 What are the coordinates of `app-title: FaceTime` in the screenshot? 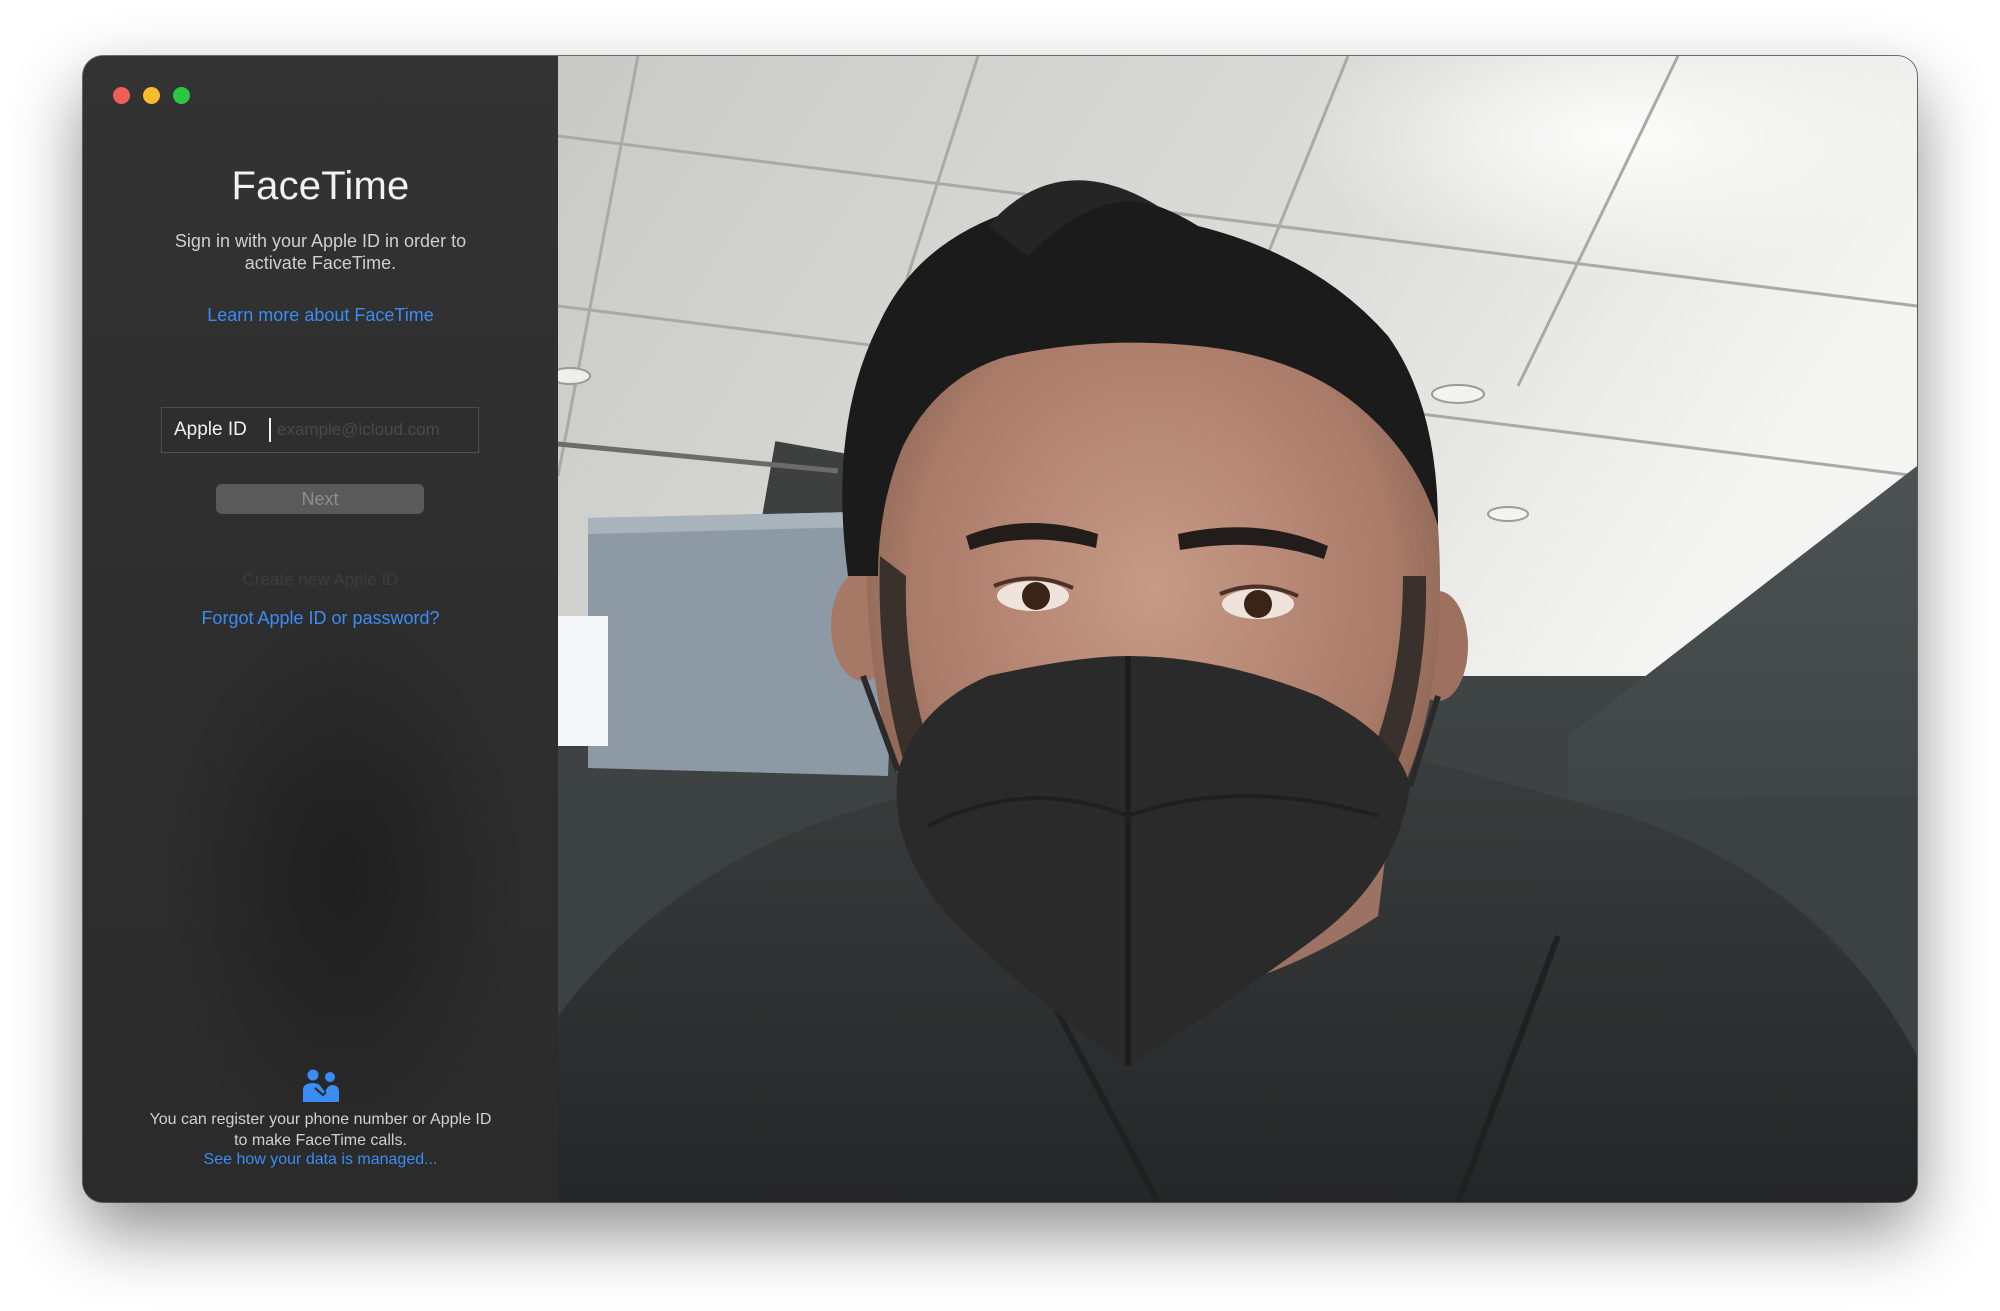 It's located at (320, 186).